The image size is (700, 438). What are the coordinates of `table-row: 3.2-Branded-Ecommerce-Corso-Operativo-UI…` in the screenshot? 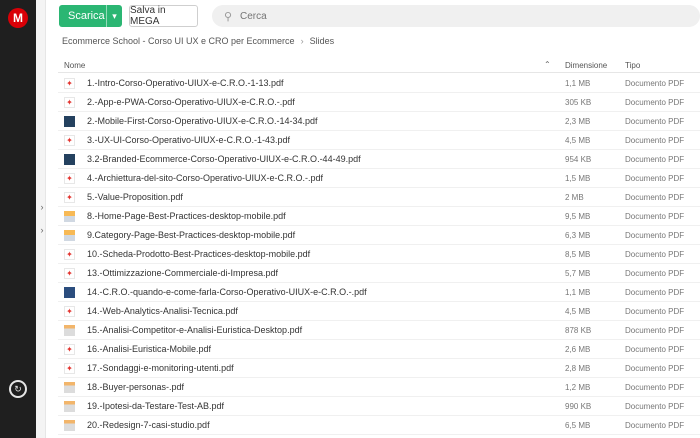 It's located at (379, 159).